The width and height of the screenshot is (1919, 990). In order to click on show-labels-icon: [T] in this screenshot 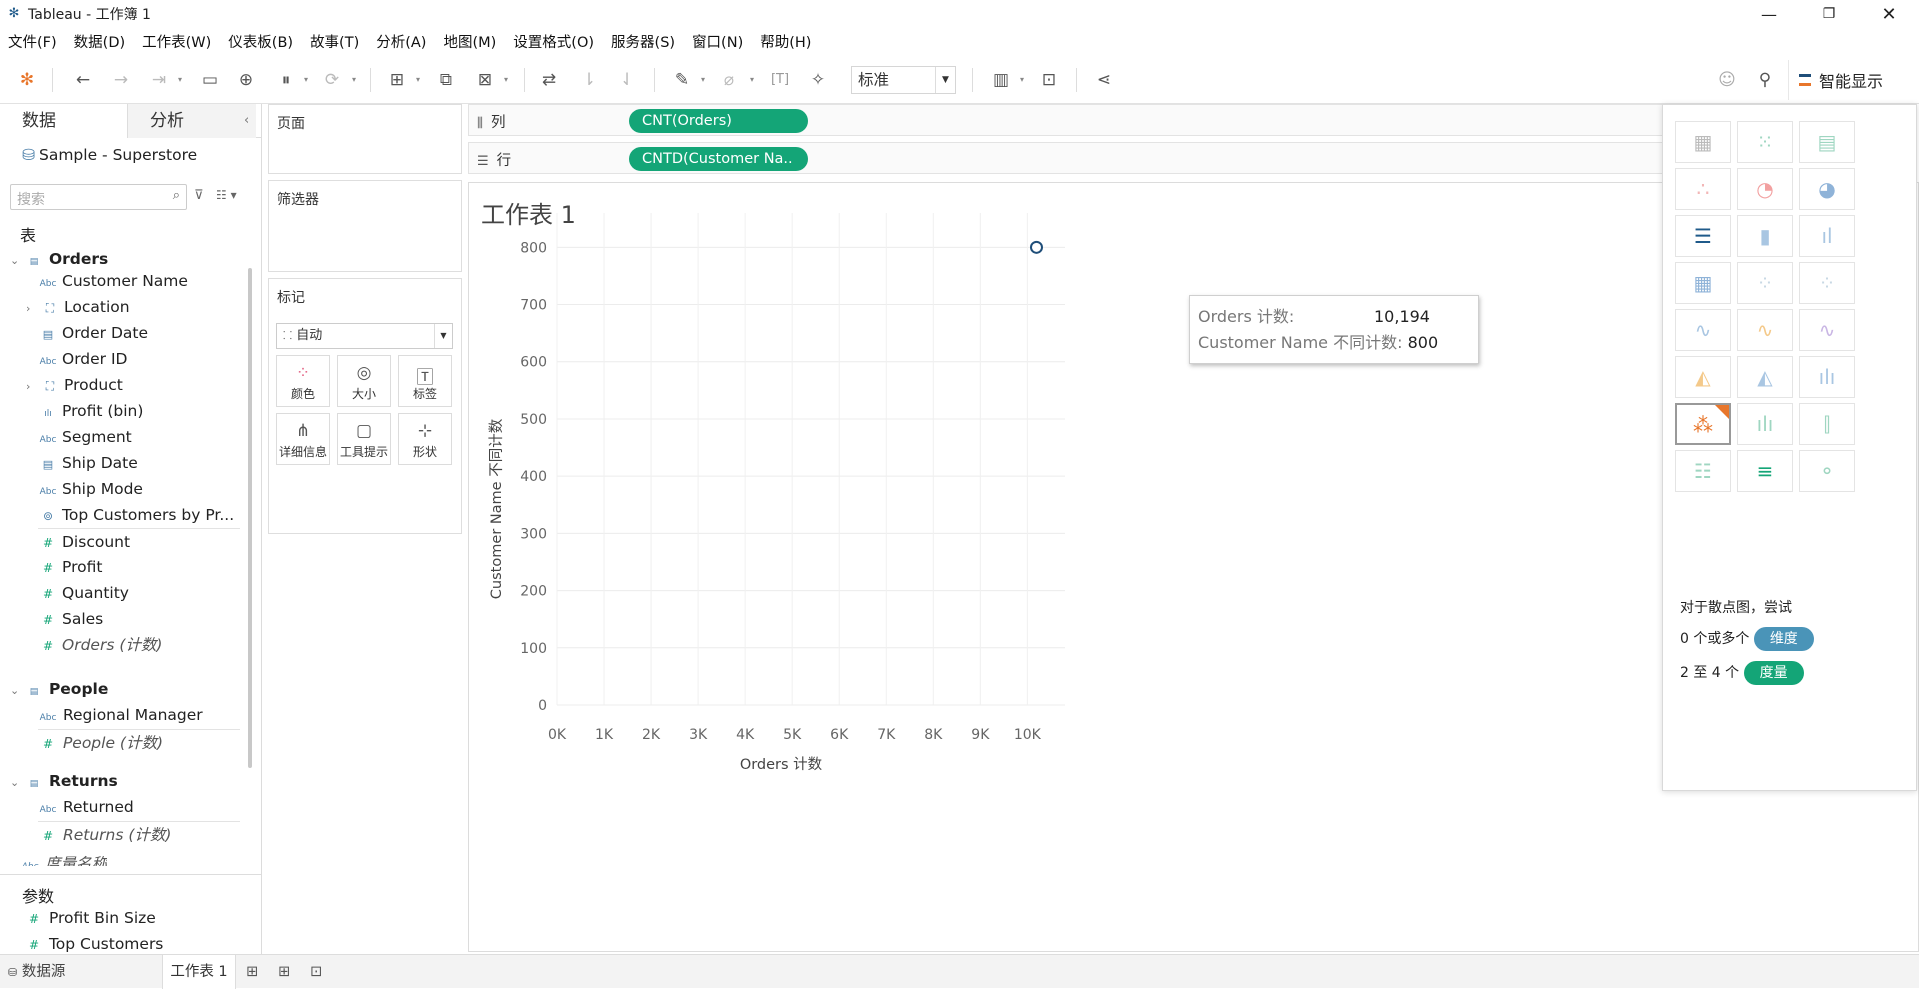, I will do `click(780, 80)`.